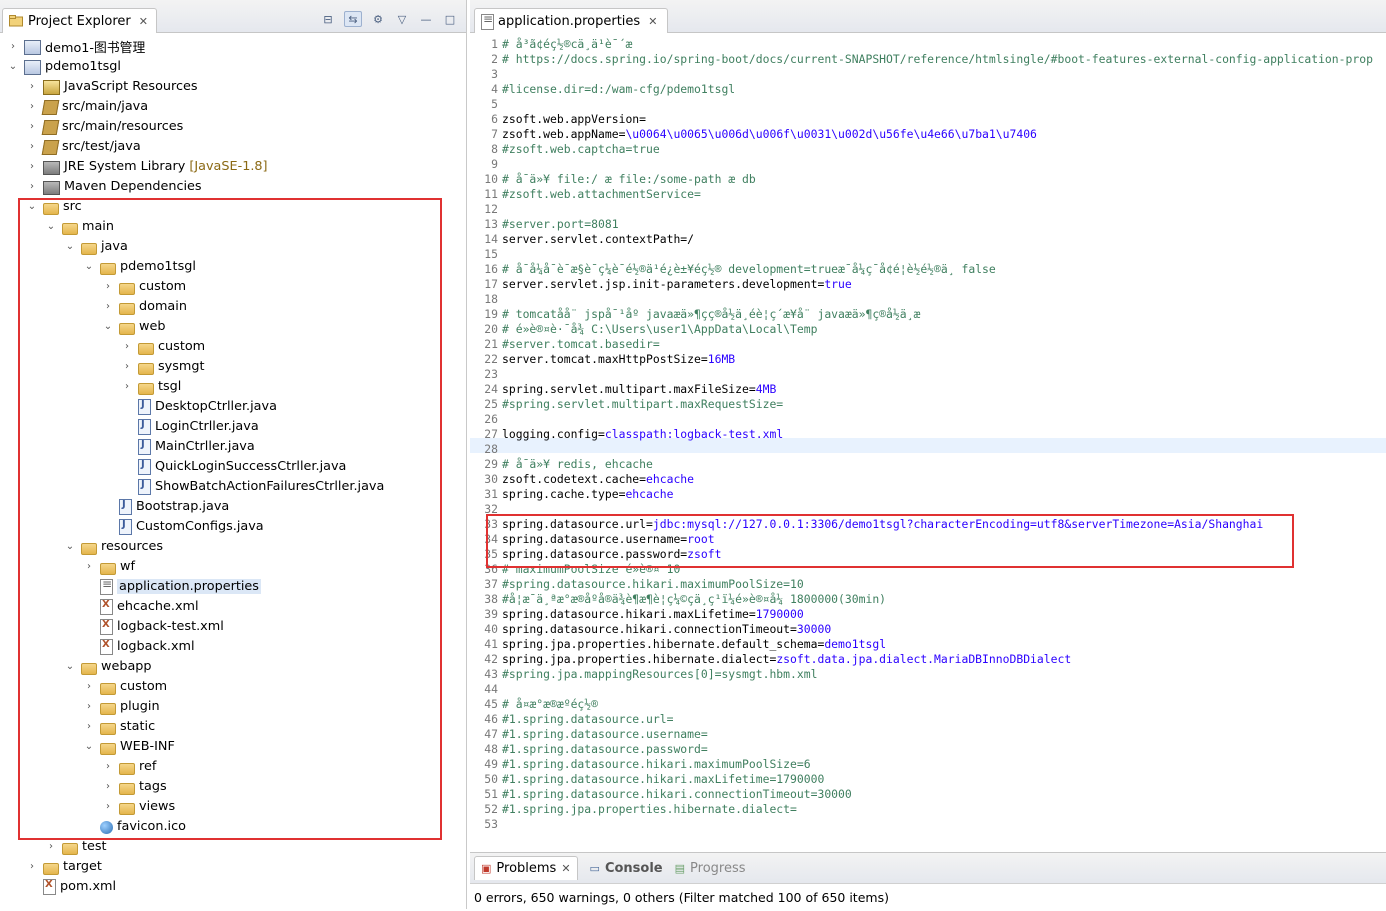 This screenshot has height=911, width=1386. I want to click on view-menu-icon: ▽, so click(402, 19).